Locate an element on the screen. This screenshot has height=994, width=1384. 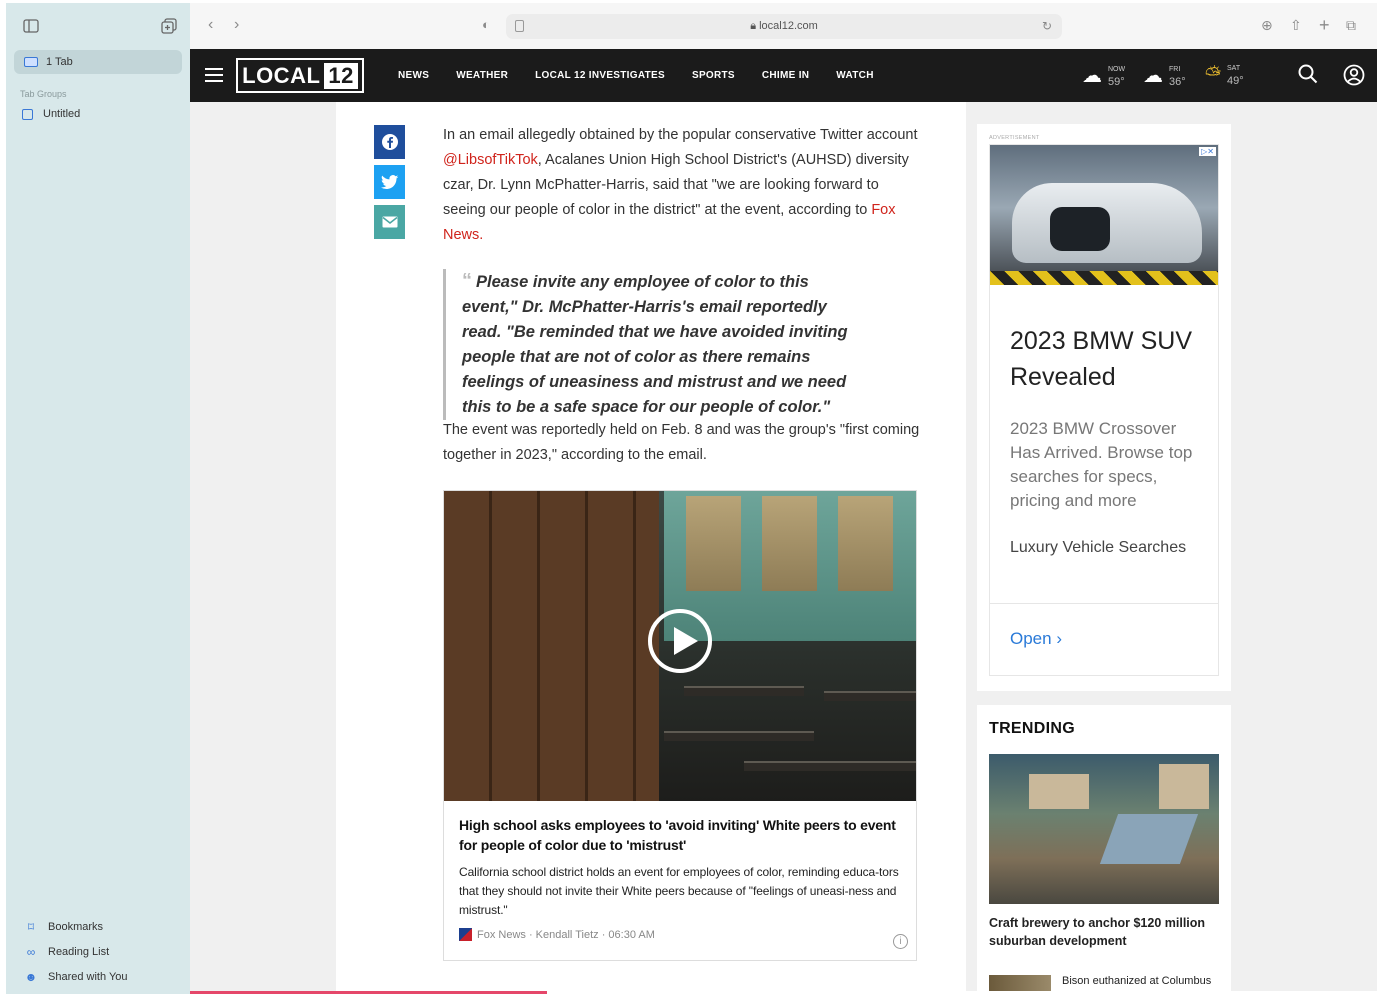
video-player is located at coordinates (680, 646).